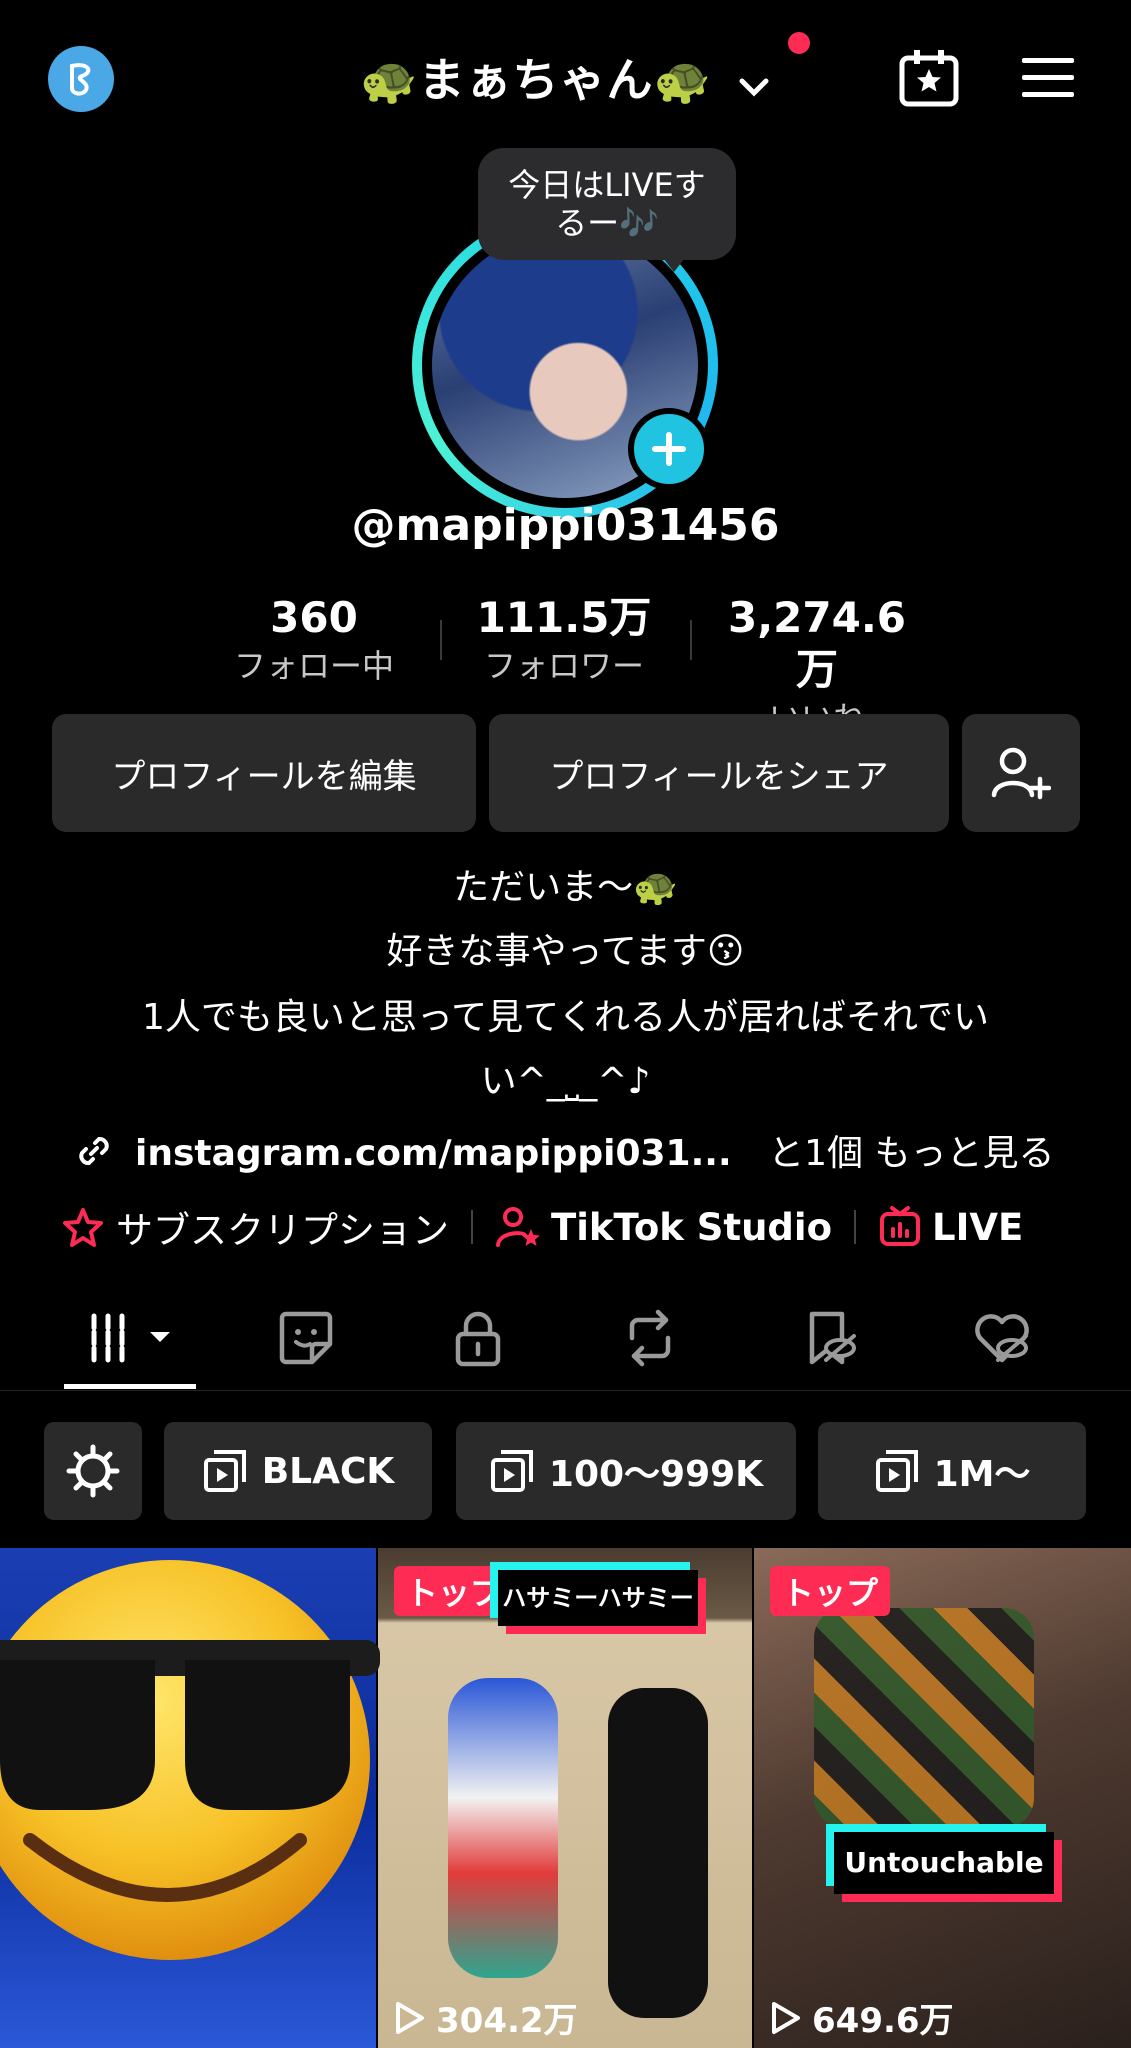  I want to click on see-more-link: と1個 もっと見る, so click(911, 1153).